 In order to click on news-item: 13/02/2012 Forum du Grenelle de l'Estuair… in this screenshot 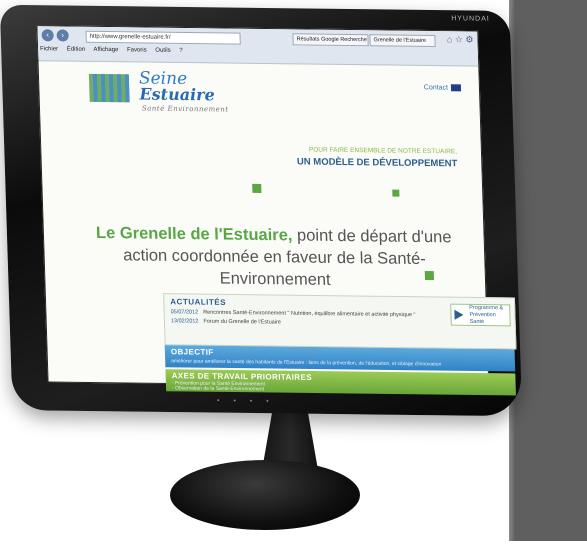, I will do `click(226, 321)`.